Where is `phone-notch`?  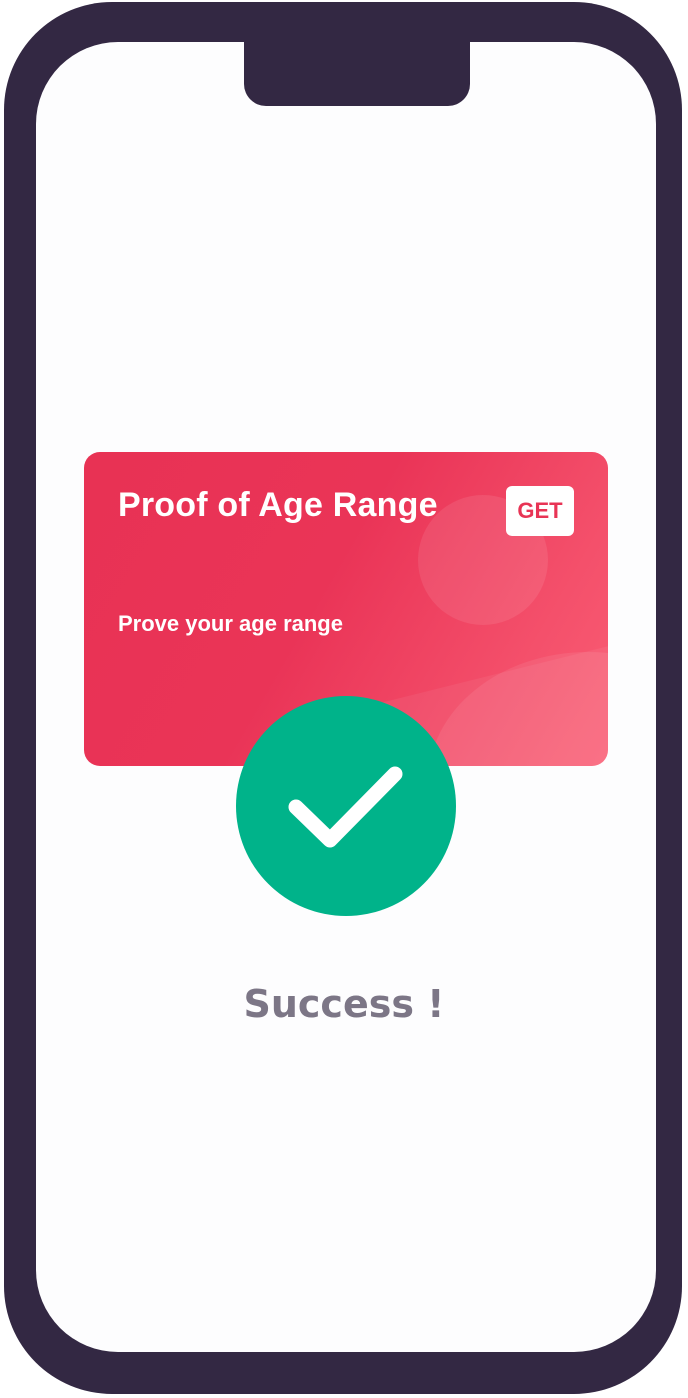
phone-notch is located at coordinates (357, 68).